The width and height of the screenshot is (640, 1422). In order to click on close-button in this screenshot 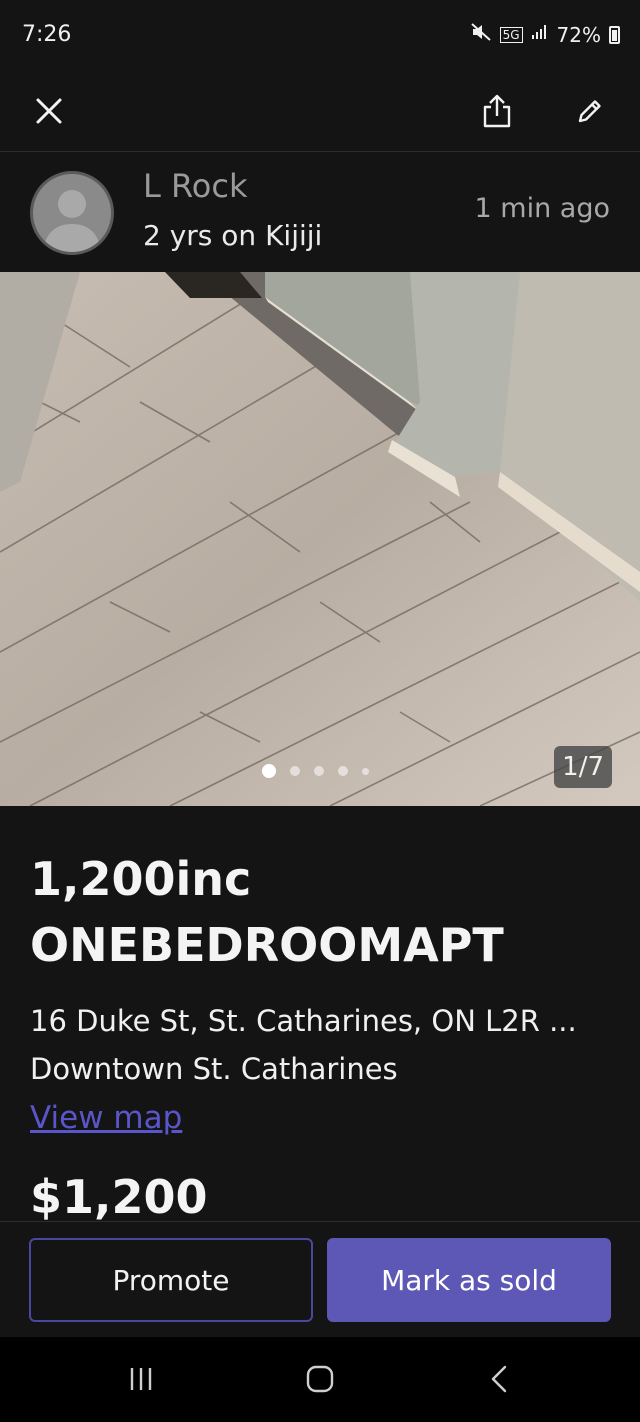, I will do `click(49, 111)`.